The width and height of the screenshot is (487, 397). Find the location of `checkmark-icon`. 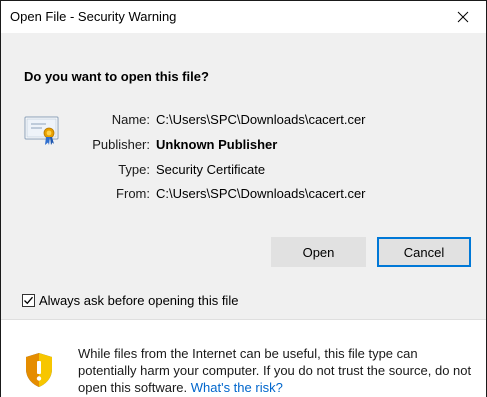

checkmark-icon is located at coordinates (28, 300).